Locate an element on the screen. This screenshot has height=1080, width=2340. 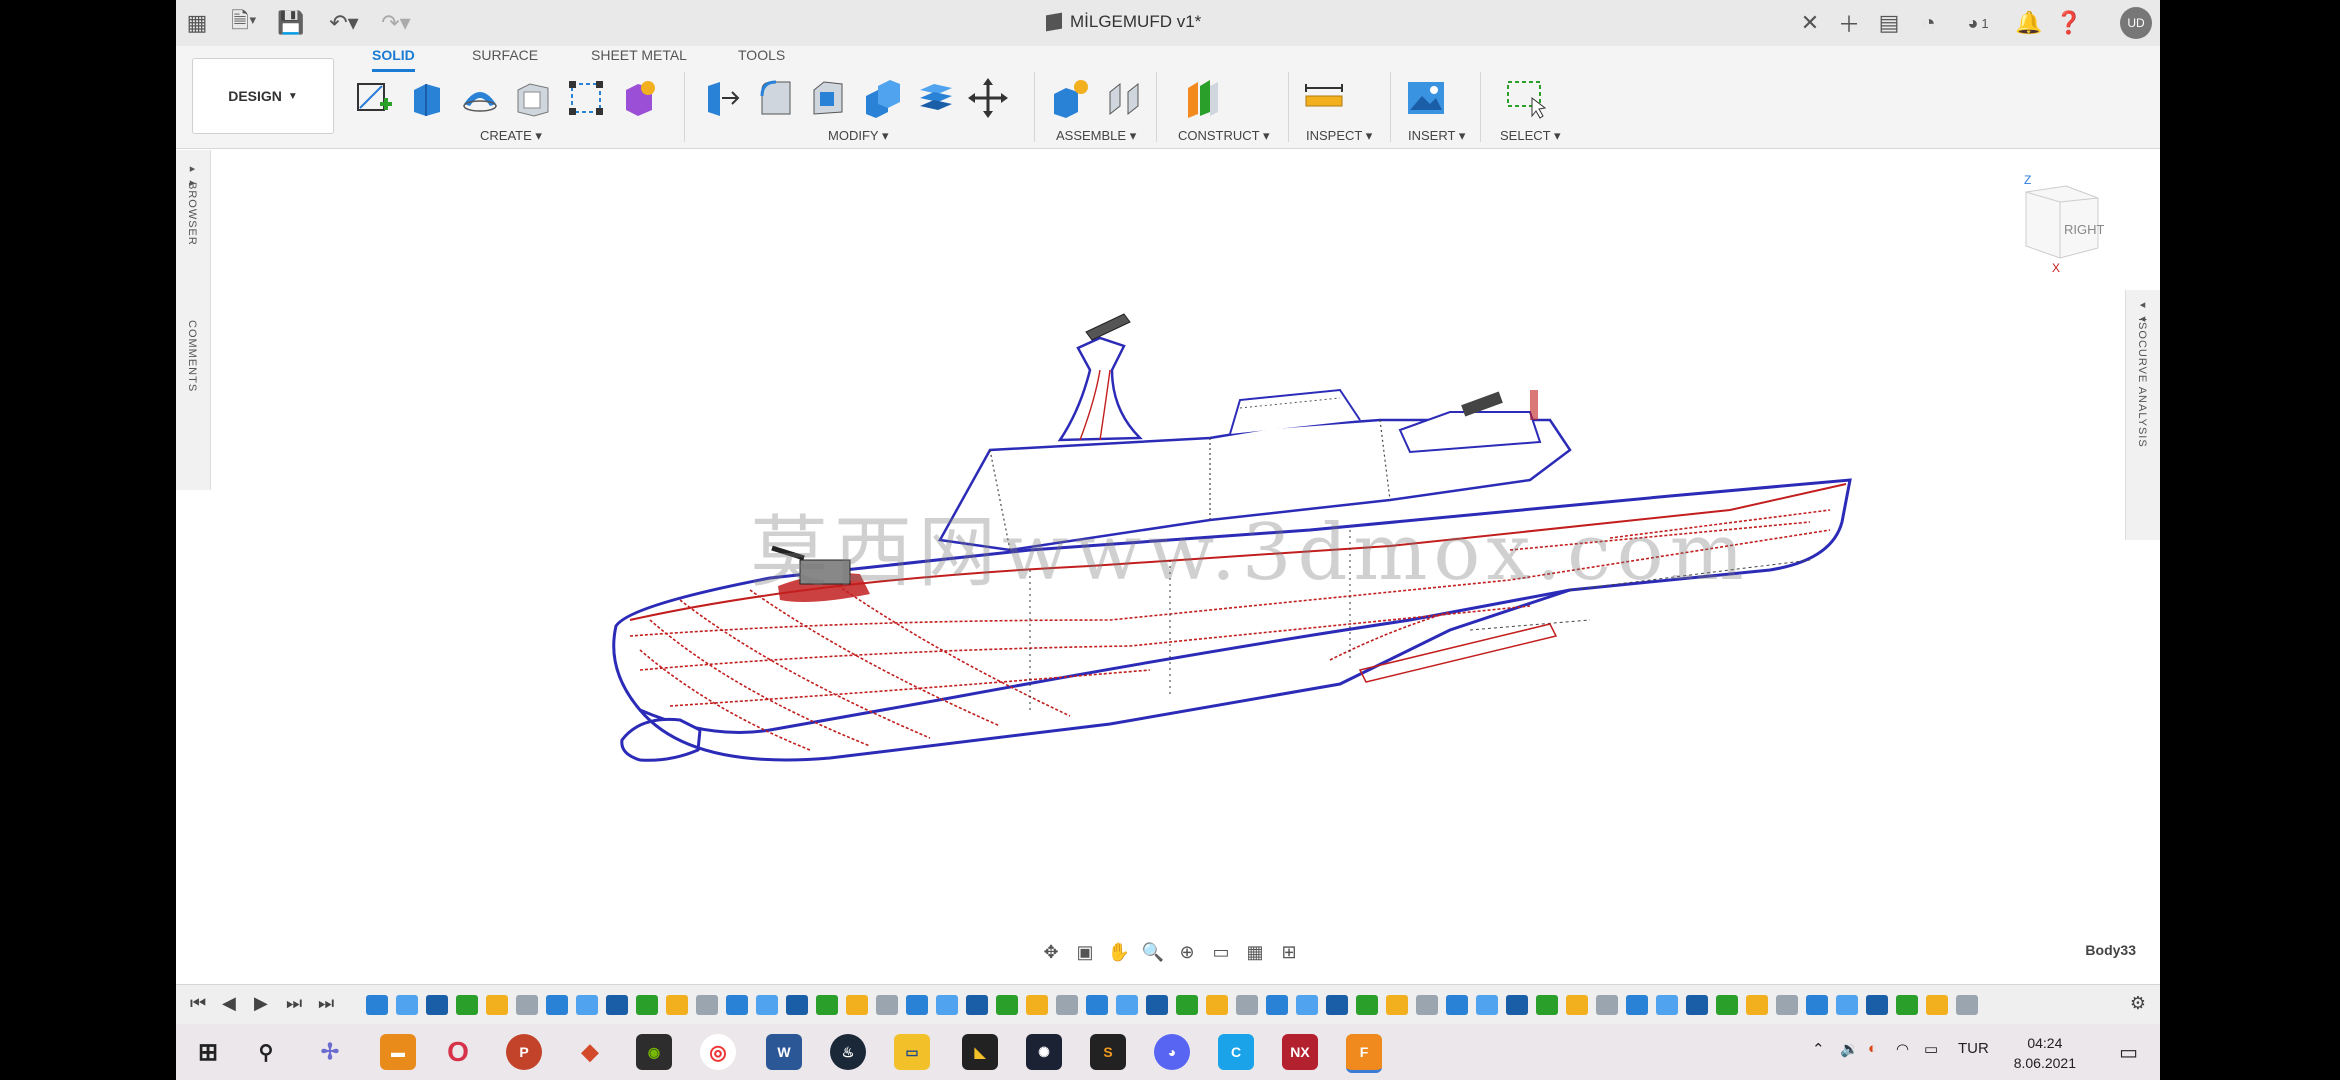
browser-label: BROWSER is located at coordinates (192, 214).